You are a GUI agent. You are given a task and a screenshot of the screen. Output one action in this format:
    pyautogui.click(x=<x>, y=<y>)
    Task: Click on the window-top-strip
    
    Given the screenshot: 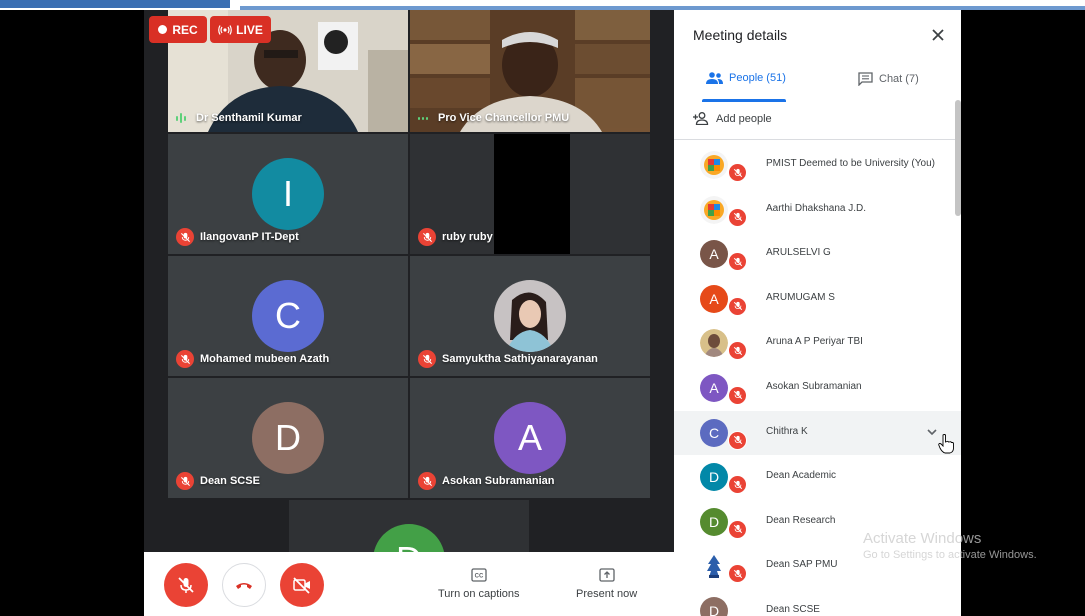 What is the action you would take?
    pyautogui.click(x=542, y=5)
    